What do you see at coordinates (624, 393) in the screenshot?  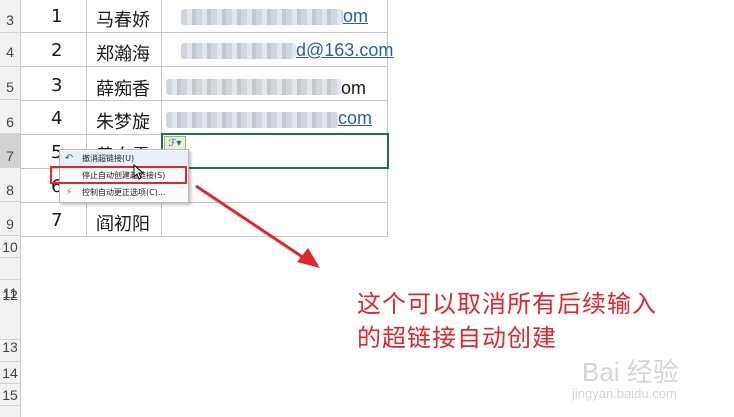 I see `watermark-url: jingyan.baidu.com` at bounding box center [624, 393].